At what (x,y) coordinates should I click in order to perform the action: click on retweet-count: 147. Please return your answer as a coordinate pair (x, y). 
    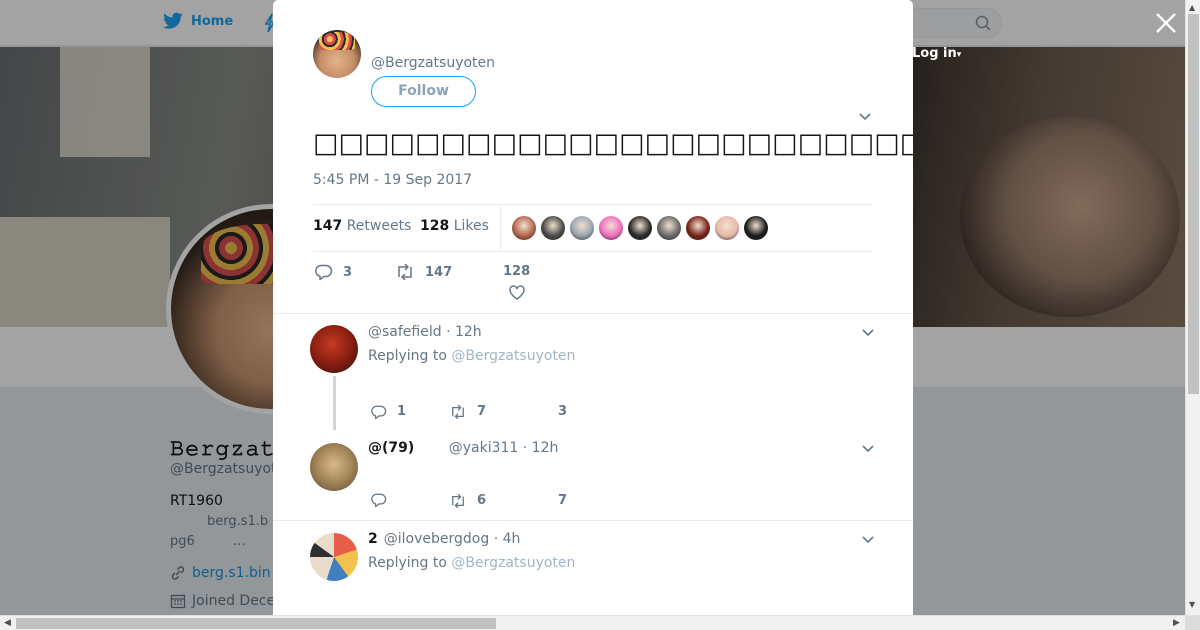
    Looking at the image, I should click on (439, 272).